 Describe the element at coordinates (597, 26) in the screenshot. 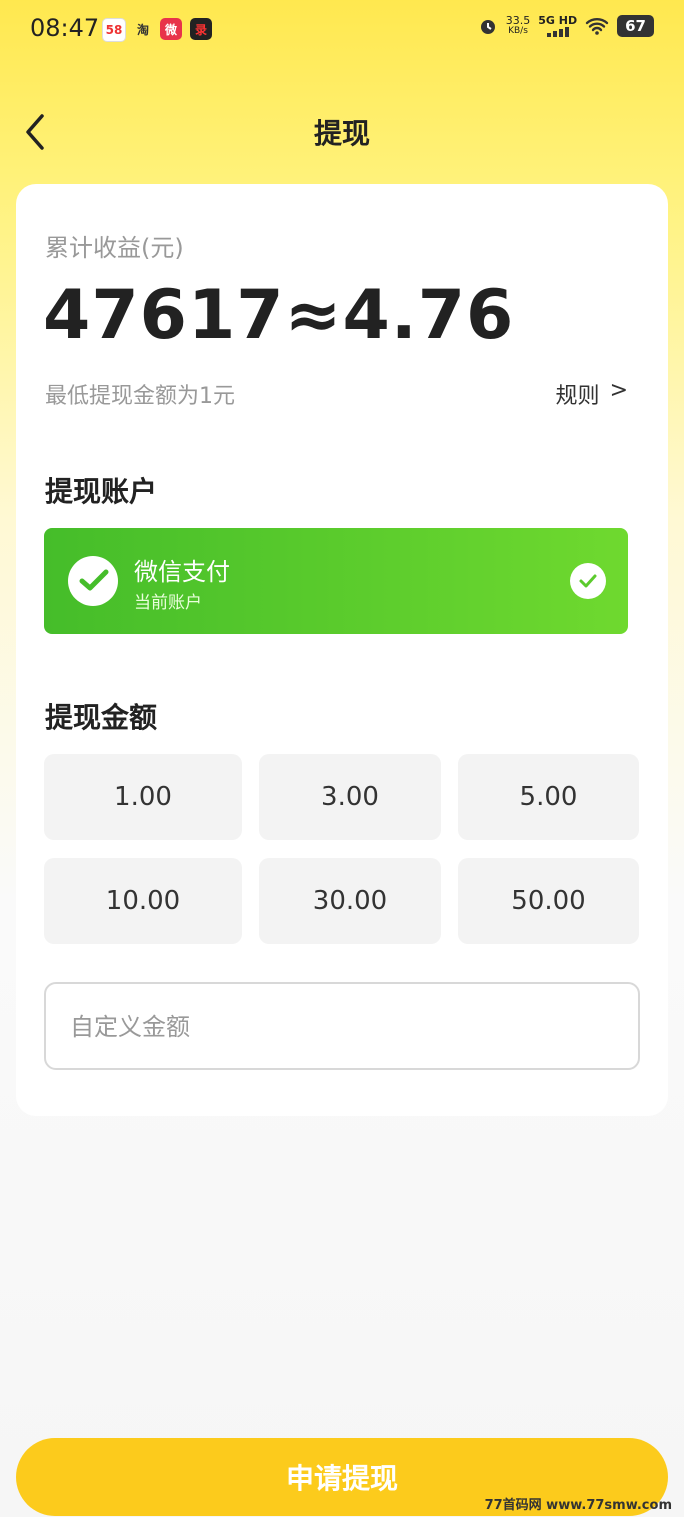

I see `wifi-icon` at that location.